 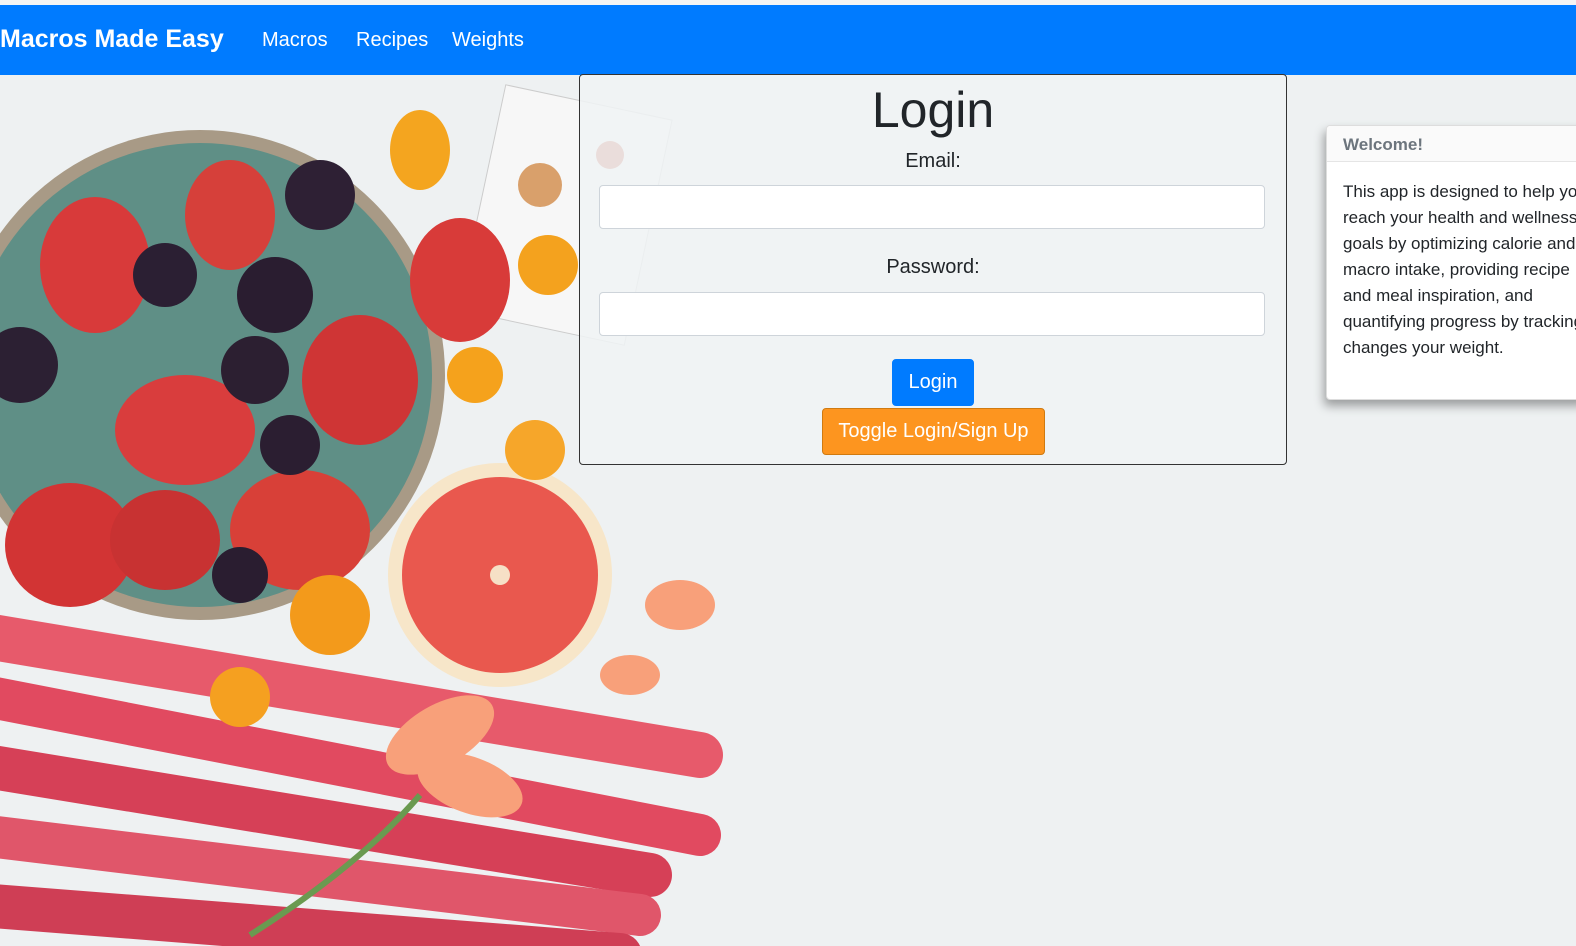 What do you see at coordinates (488, 40) in the screenshot?
I see `nav-link-weights: Weights` at bounding box center [488, 40].